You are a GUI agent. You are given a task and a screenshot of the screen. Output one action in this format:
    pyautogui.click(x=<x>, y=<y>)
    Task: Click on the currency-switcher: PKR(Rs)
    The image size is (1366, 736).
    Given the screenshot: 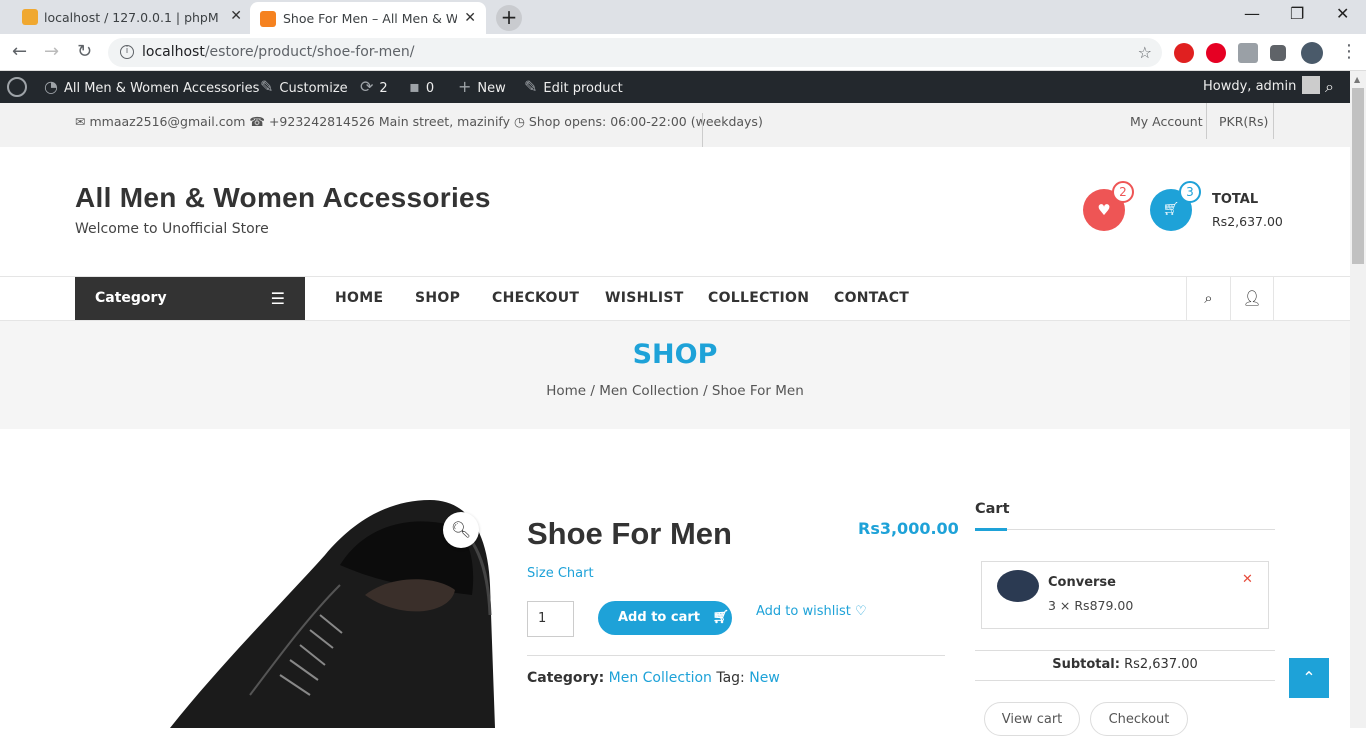 What is the action you would take?
    pyautogui.click(x=1243, y=121)
    